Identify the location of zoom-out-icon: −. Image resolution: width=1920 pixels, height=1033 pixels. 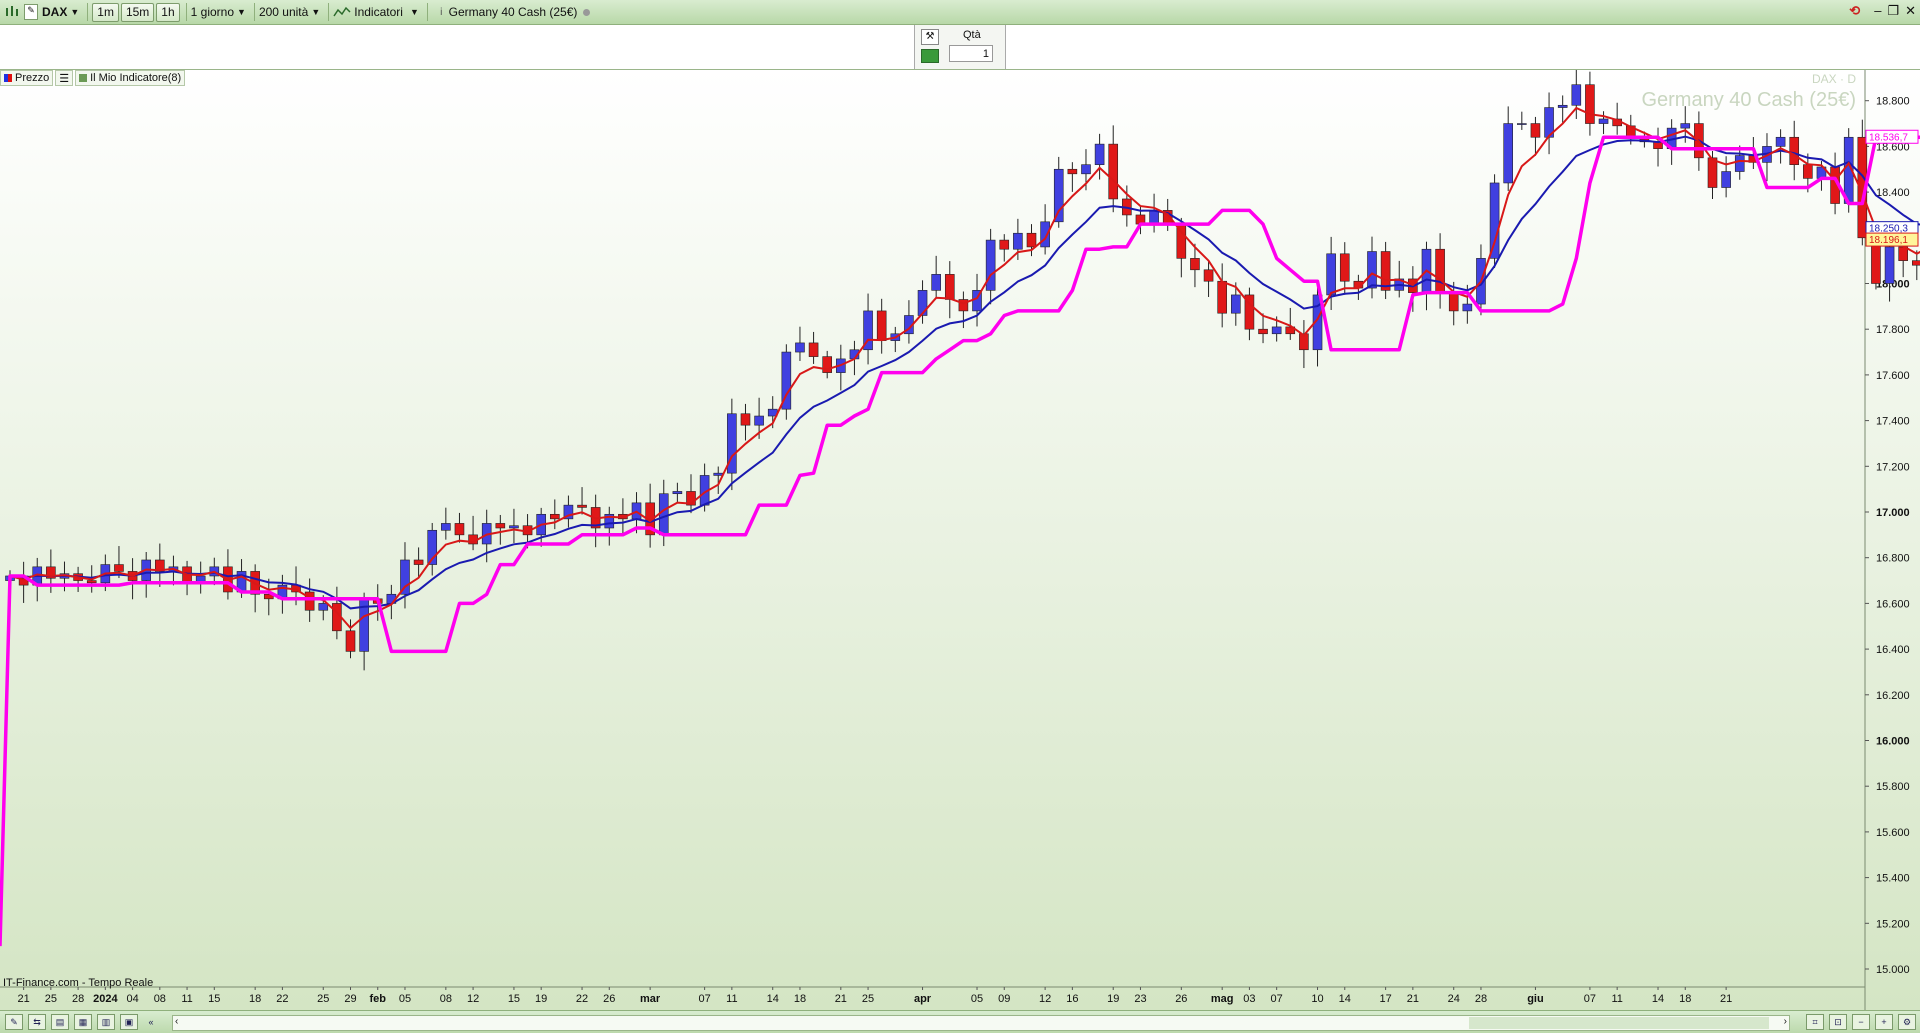
(1861, 1022).